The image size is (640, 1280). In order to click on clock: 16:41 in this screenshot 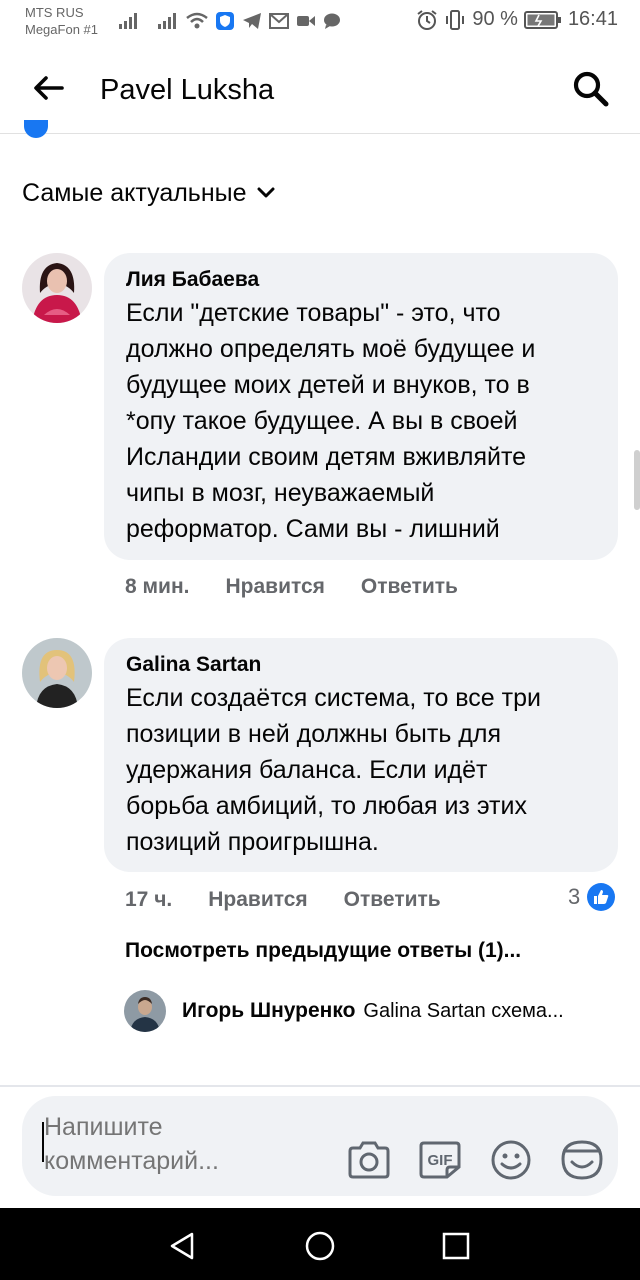, I will do `click(592, 19)`.